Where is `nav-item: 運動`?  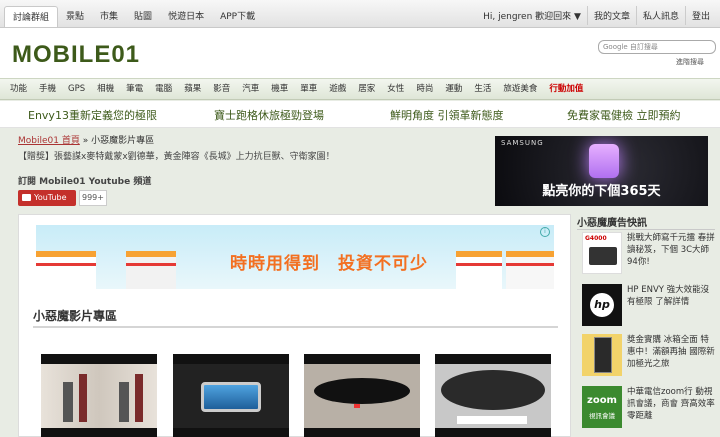
nav-item: 運動 is located at coordinates (453, 89).